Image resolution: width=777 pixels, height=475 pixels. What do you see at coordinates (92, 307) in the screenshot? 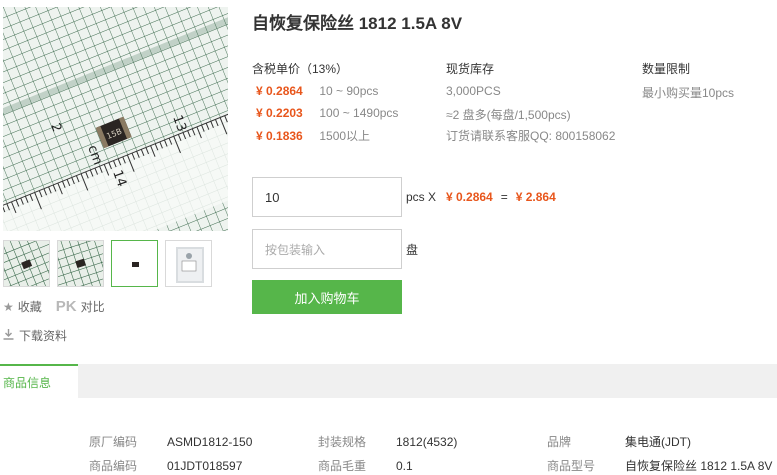
I see `compare-label: 对比` at bounding box center [92, 307].